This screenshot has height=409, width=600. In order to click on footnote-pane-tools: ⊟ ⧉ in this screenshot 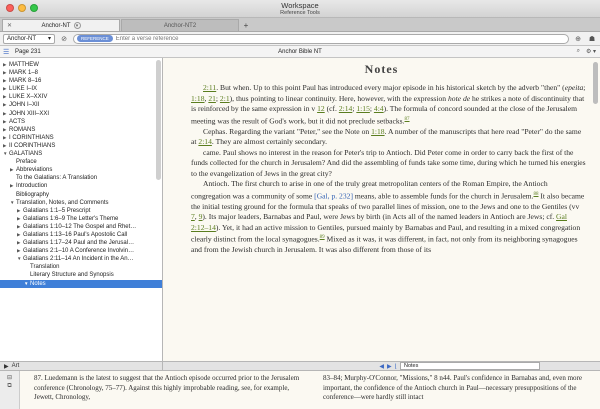, I will do `click(10, 390)`.